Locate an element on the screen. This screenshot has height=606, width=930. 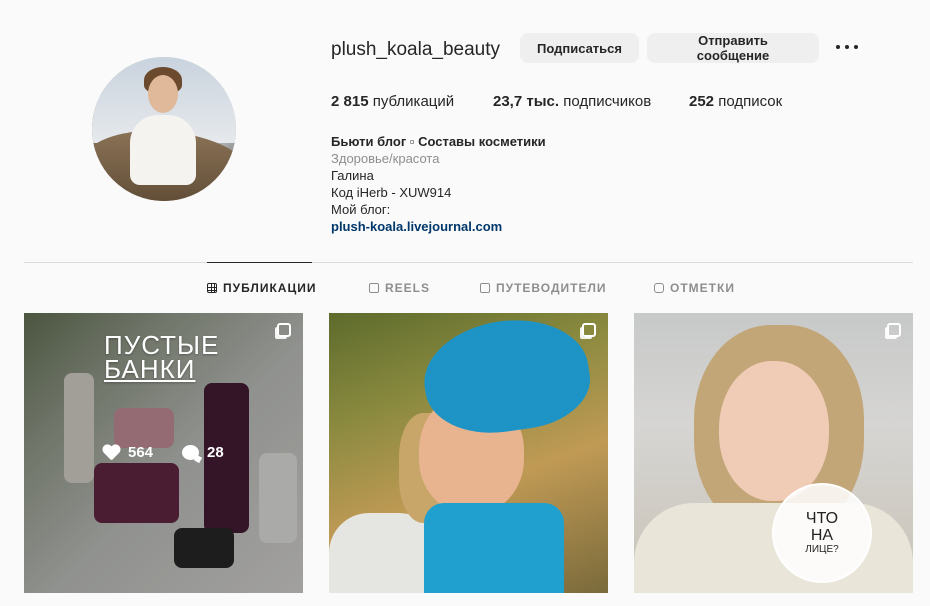
bio-name: Бьюти блог ▫ Составы косметики is located at coordinates (438, 141).